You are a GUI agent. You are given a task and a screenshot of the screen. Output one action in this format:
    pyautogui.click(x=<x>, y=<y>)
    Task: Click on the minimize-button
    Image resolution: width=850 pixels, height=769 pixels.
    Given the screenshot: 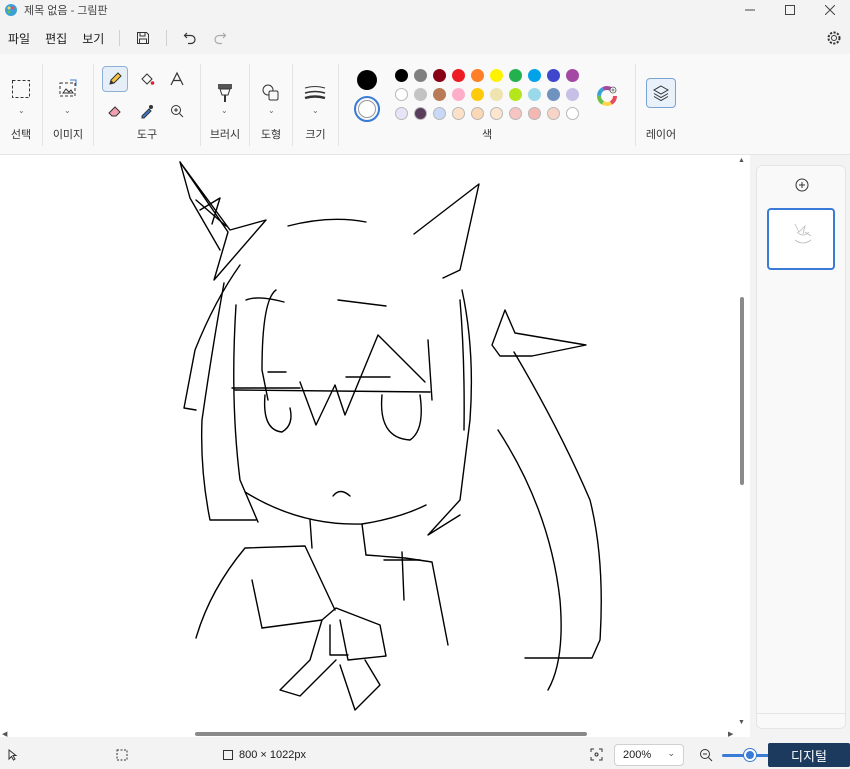 What is the action you would take?
    pyautogui.click(x=750, y=10)
    